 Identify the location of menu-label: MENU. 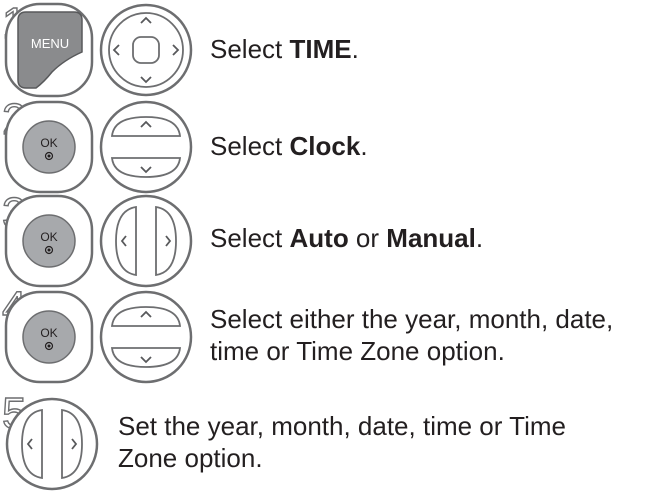
(50, 43).